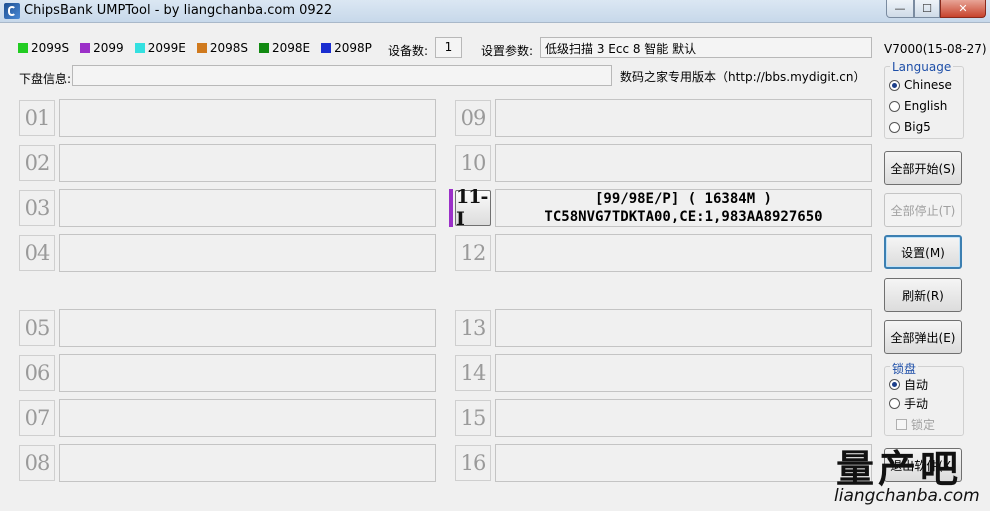 Image resolution: width=990 pixels, height=511 pixels. I want to click on language-english-option: English, so click(918, 106).